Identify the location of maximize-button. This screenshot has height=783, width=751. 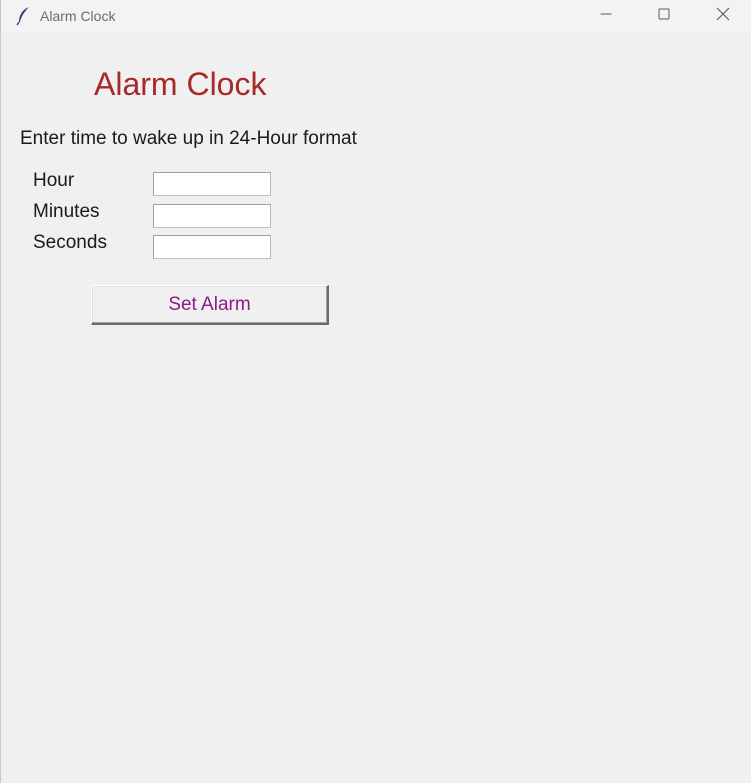
(664, 16).